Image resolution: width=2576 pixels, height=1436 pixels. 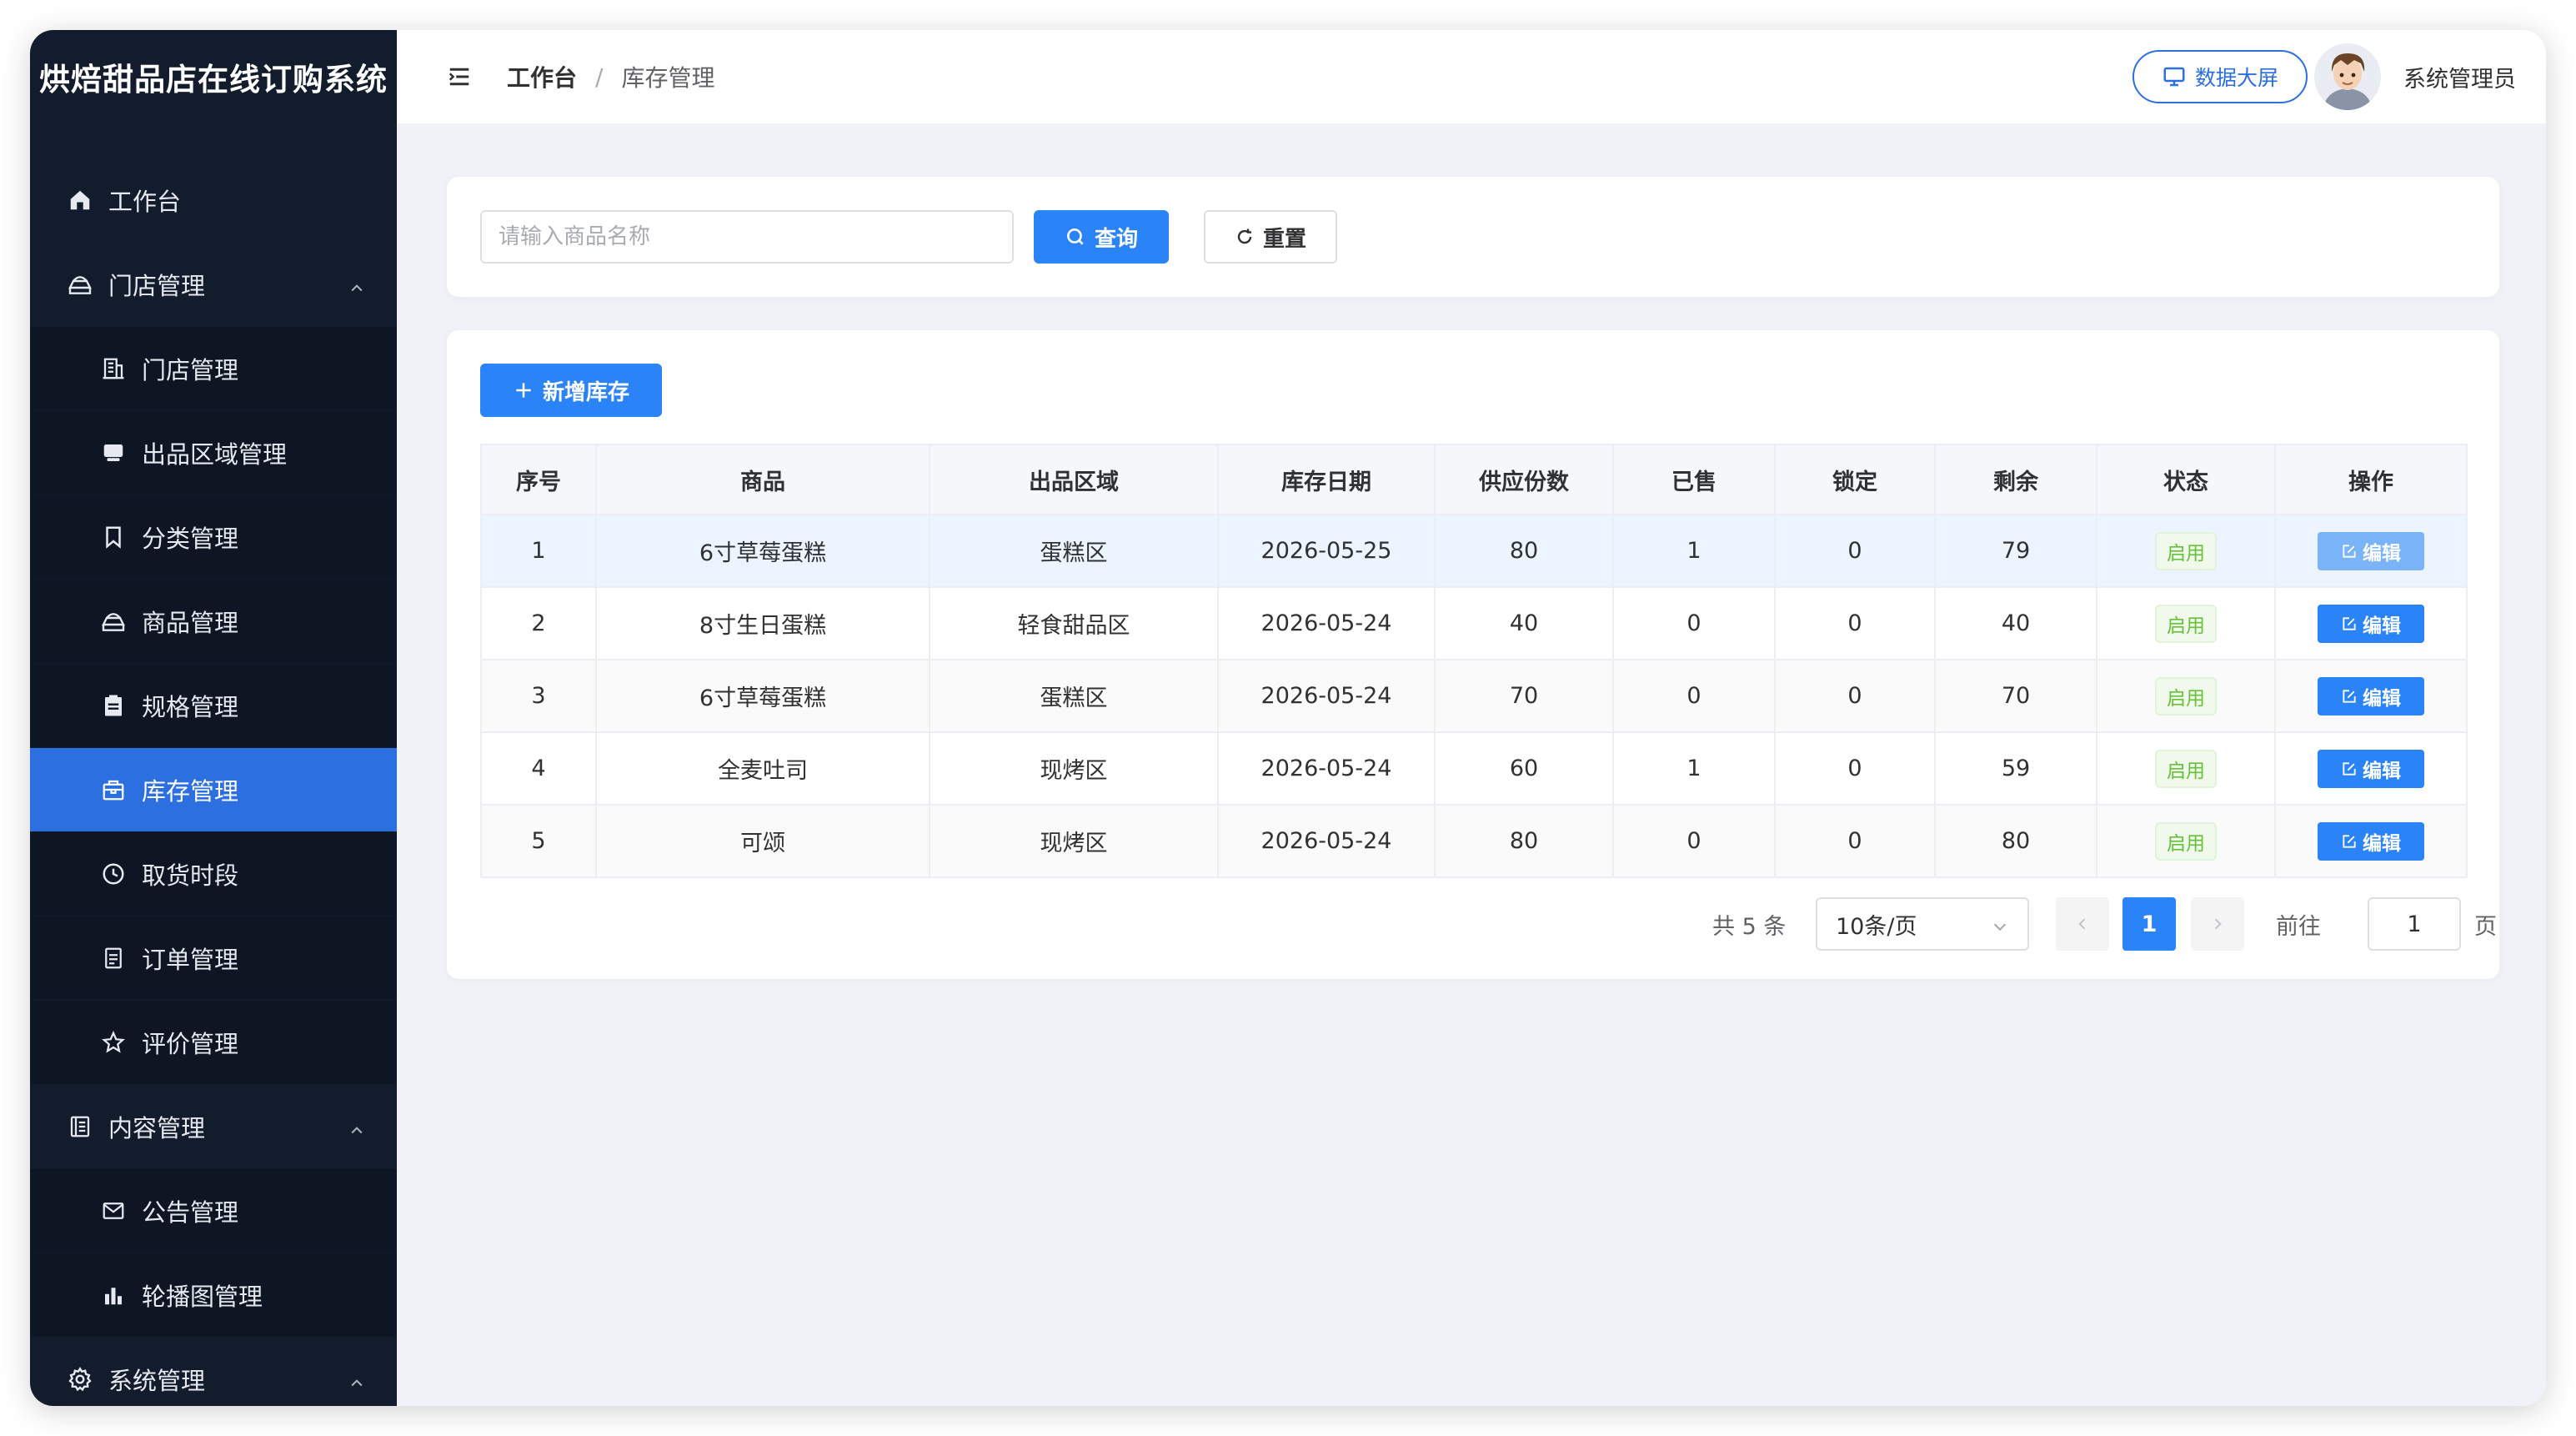 I want to click on column-header: 库存日期, so click(x=1326, y=480).